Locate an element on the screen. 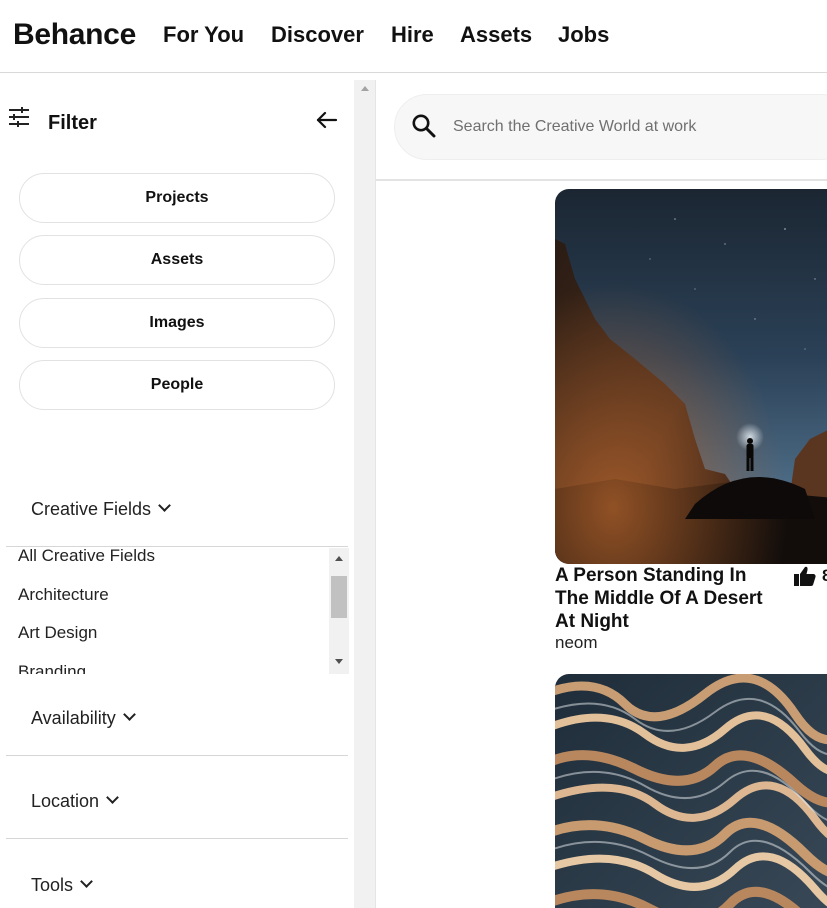  nav-jobs: Jobs is located at coordinates (583, 35).